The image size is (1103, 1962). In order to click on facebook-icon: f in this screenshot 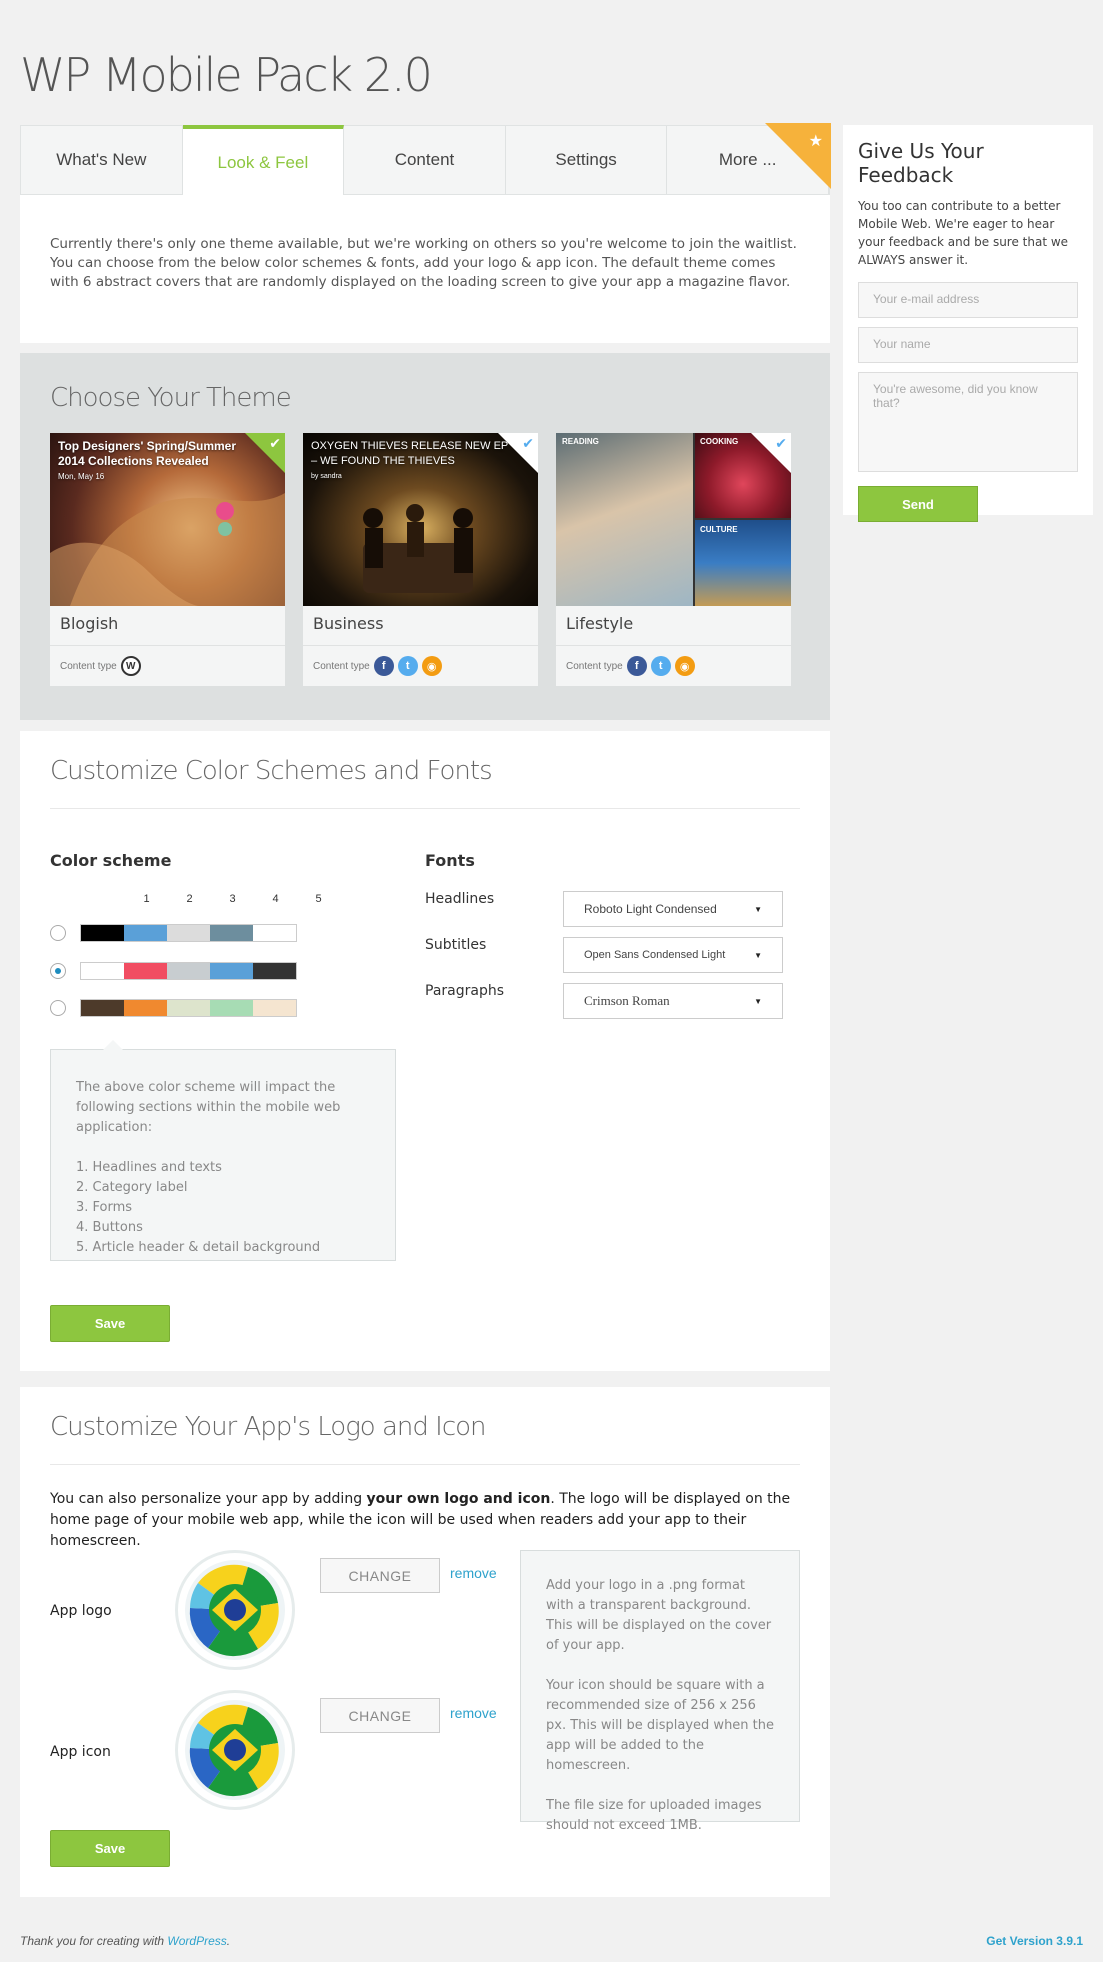, I will do `click(636, 666)`.